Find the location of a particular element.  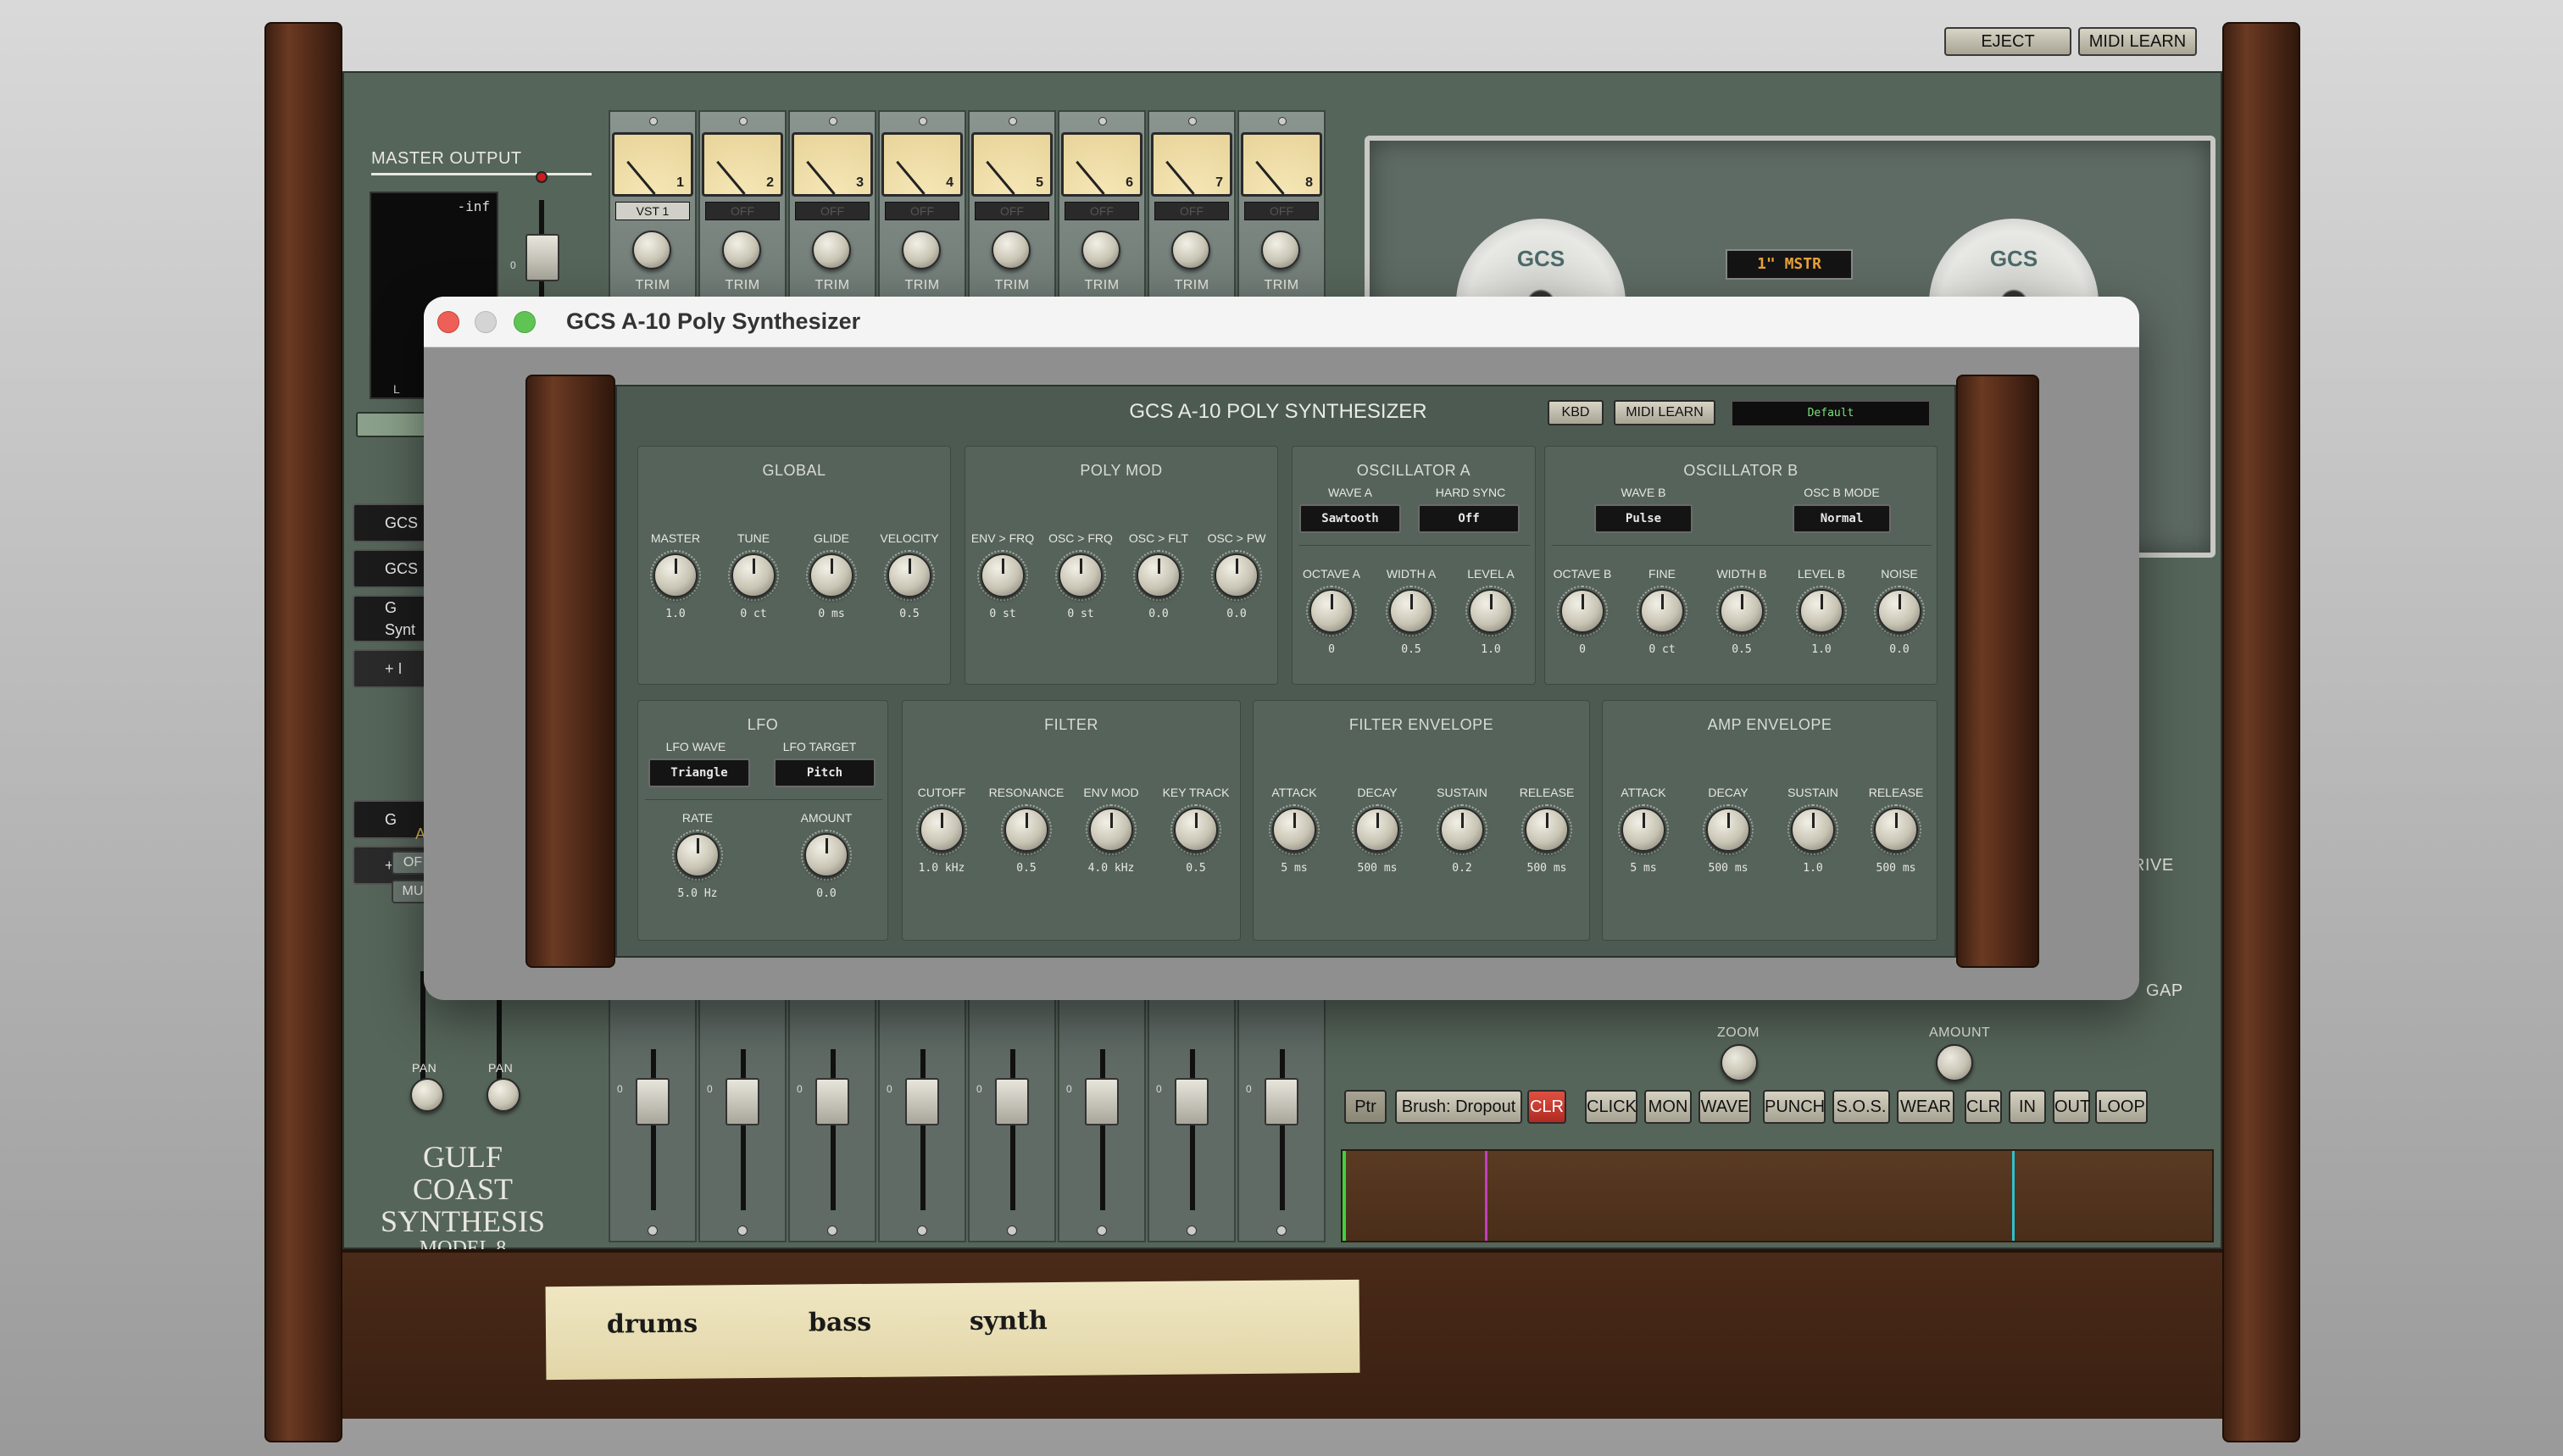

wave-b-select: Pulse is located at coordinates (1643, 519).